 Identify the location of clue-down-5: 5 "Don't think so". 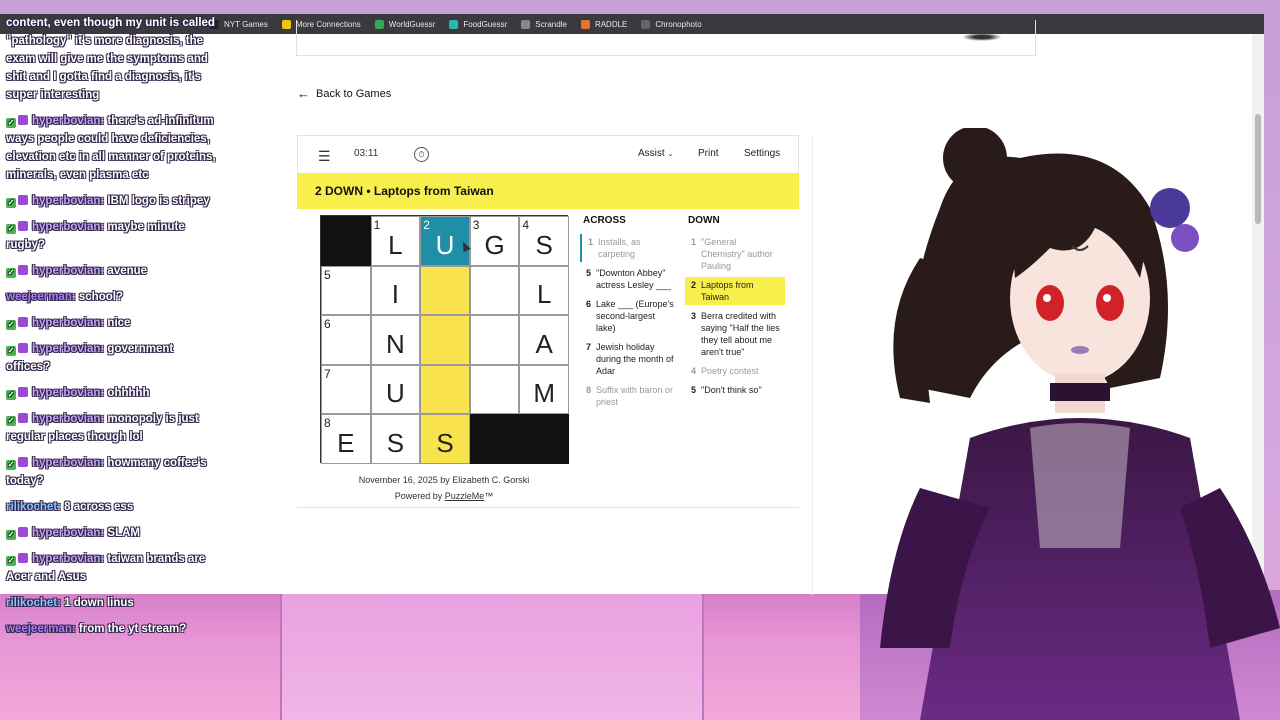
(735, 390).